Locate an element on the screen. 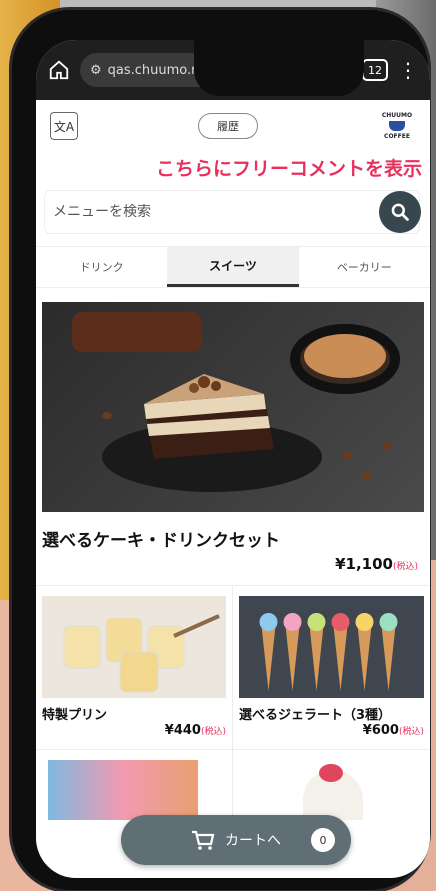 Image resolution: width=436 pixels, height=891 pixels. product-card-gelato: 選べるジェラート（3種） ¥600(税込) is located at coordinates (331, 668).